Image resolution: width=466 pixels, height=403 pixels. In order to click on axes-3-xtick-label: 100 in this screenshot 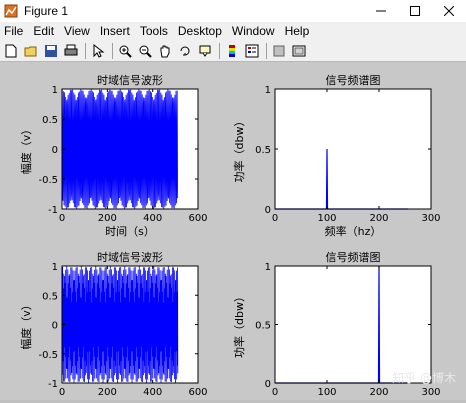, I will do `click(326, 392)`.